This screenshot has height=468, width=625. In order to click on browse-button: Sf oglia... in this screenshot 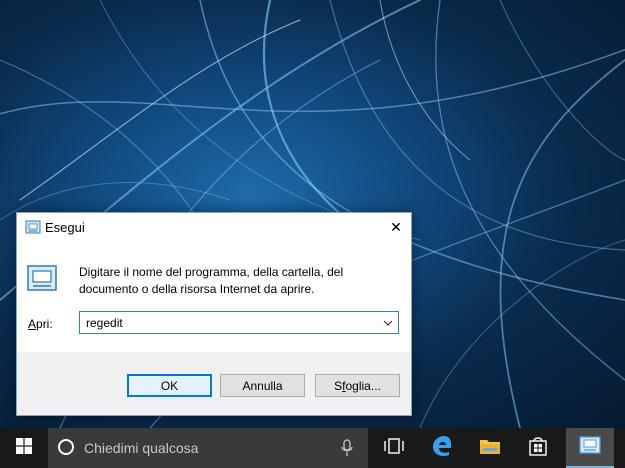, I will do `click(357, 385)`.